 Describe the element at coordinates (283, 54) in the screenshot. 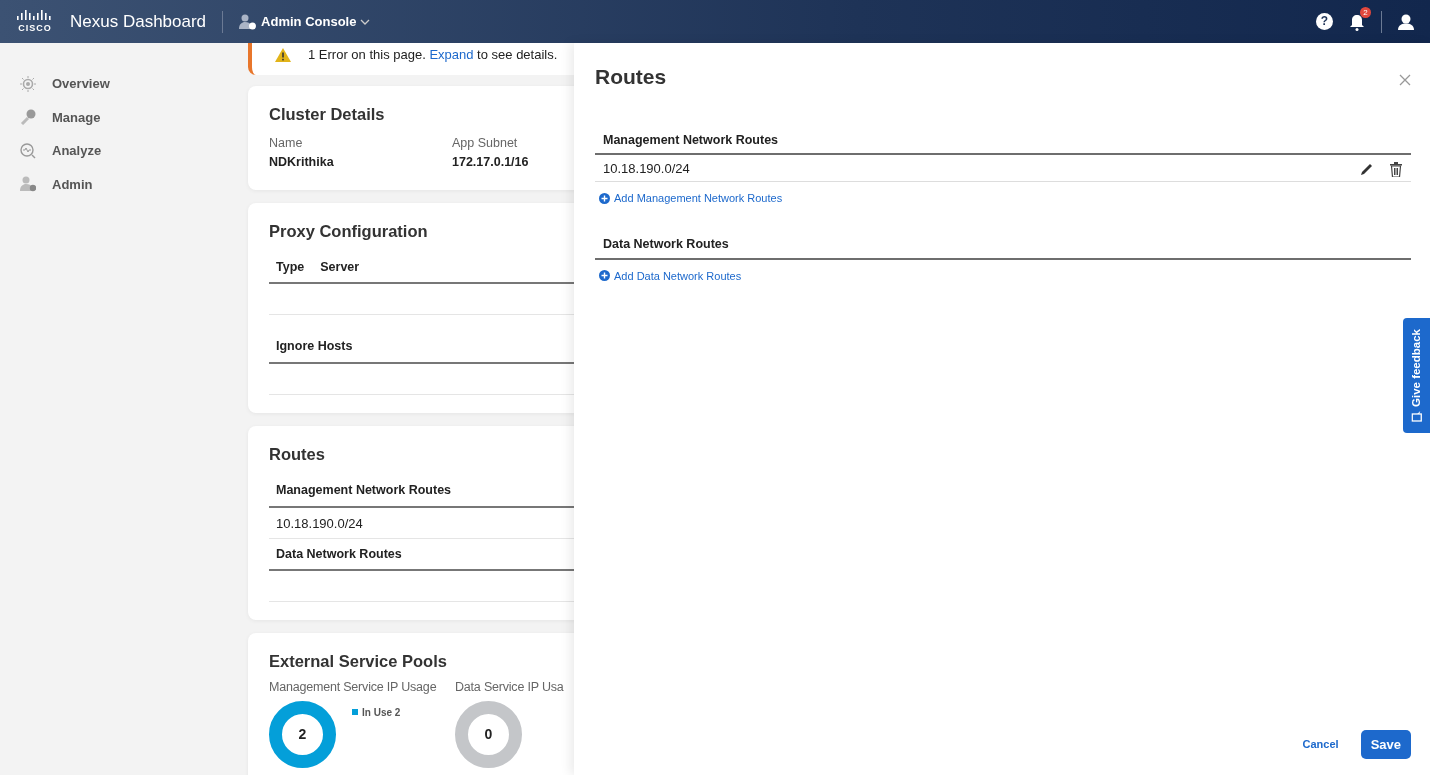

I see `warning-icon` at that location.